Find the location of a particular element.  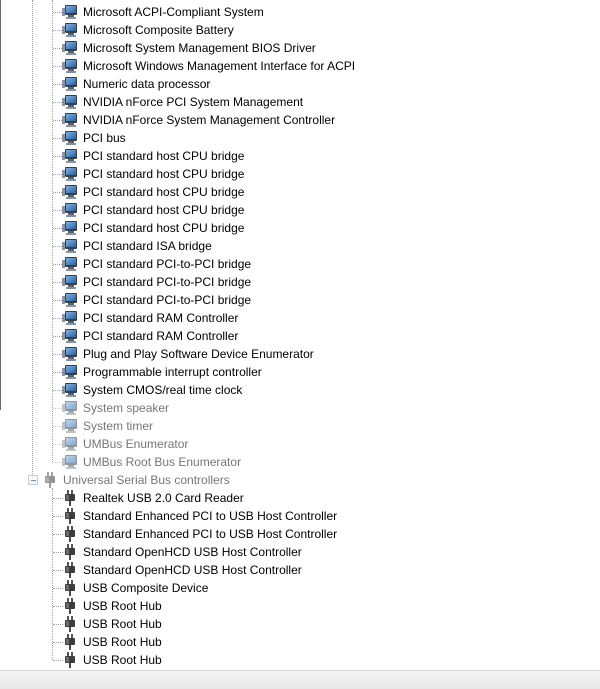

device-label: PCI bus is located at coordinates (104, 138).